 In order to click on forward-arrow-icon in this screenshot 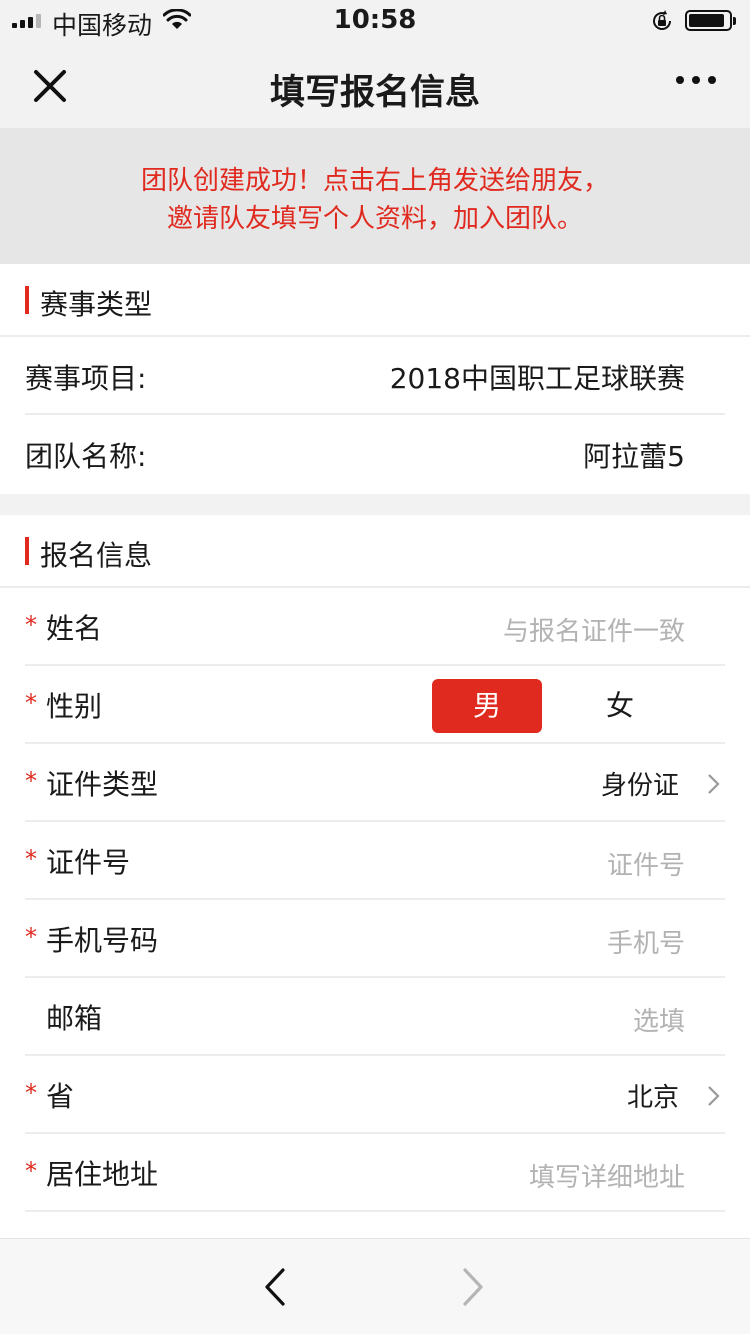, I will do `click(473, 1289)`.